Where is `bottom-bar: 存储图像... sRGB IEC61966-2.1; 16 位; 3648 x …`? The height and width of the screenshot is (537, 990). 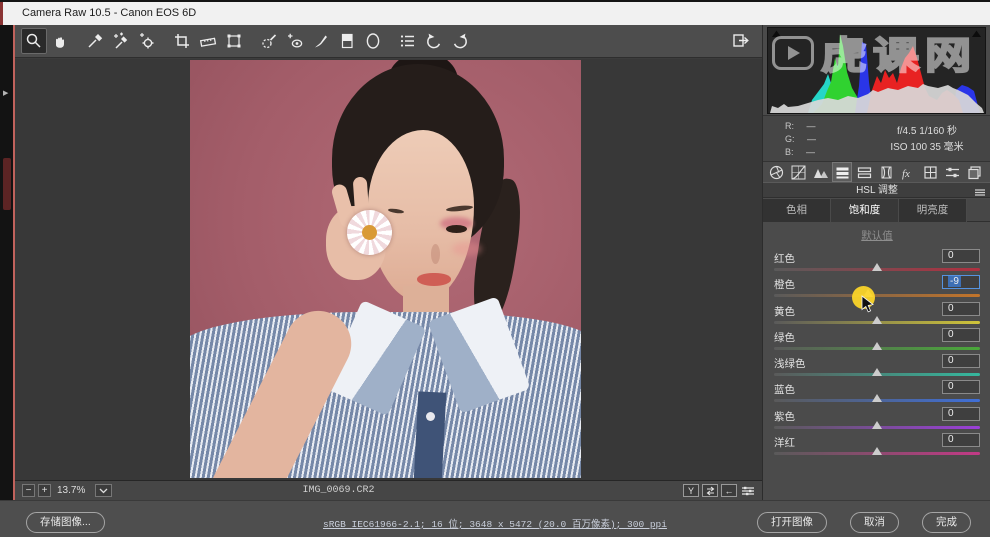
bottom-bar: 存储图像... sRGB IEC61966-2.1; 16 位; 3648 x … is located at coordinates (495, 518).